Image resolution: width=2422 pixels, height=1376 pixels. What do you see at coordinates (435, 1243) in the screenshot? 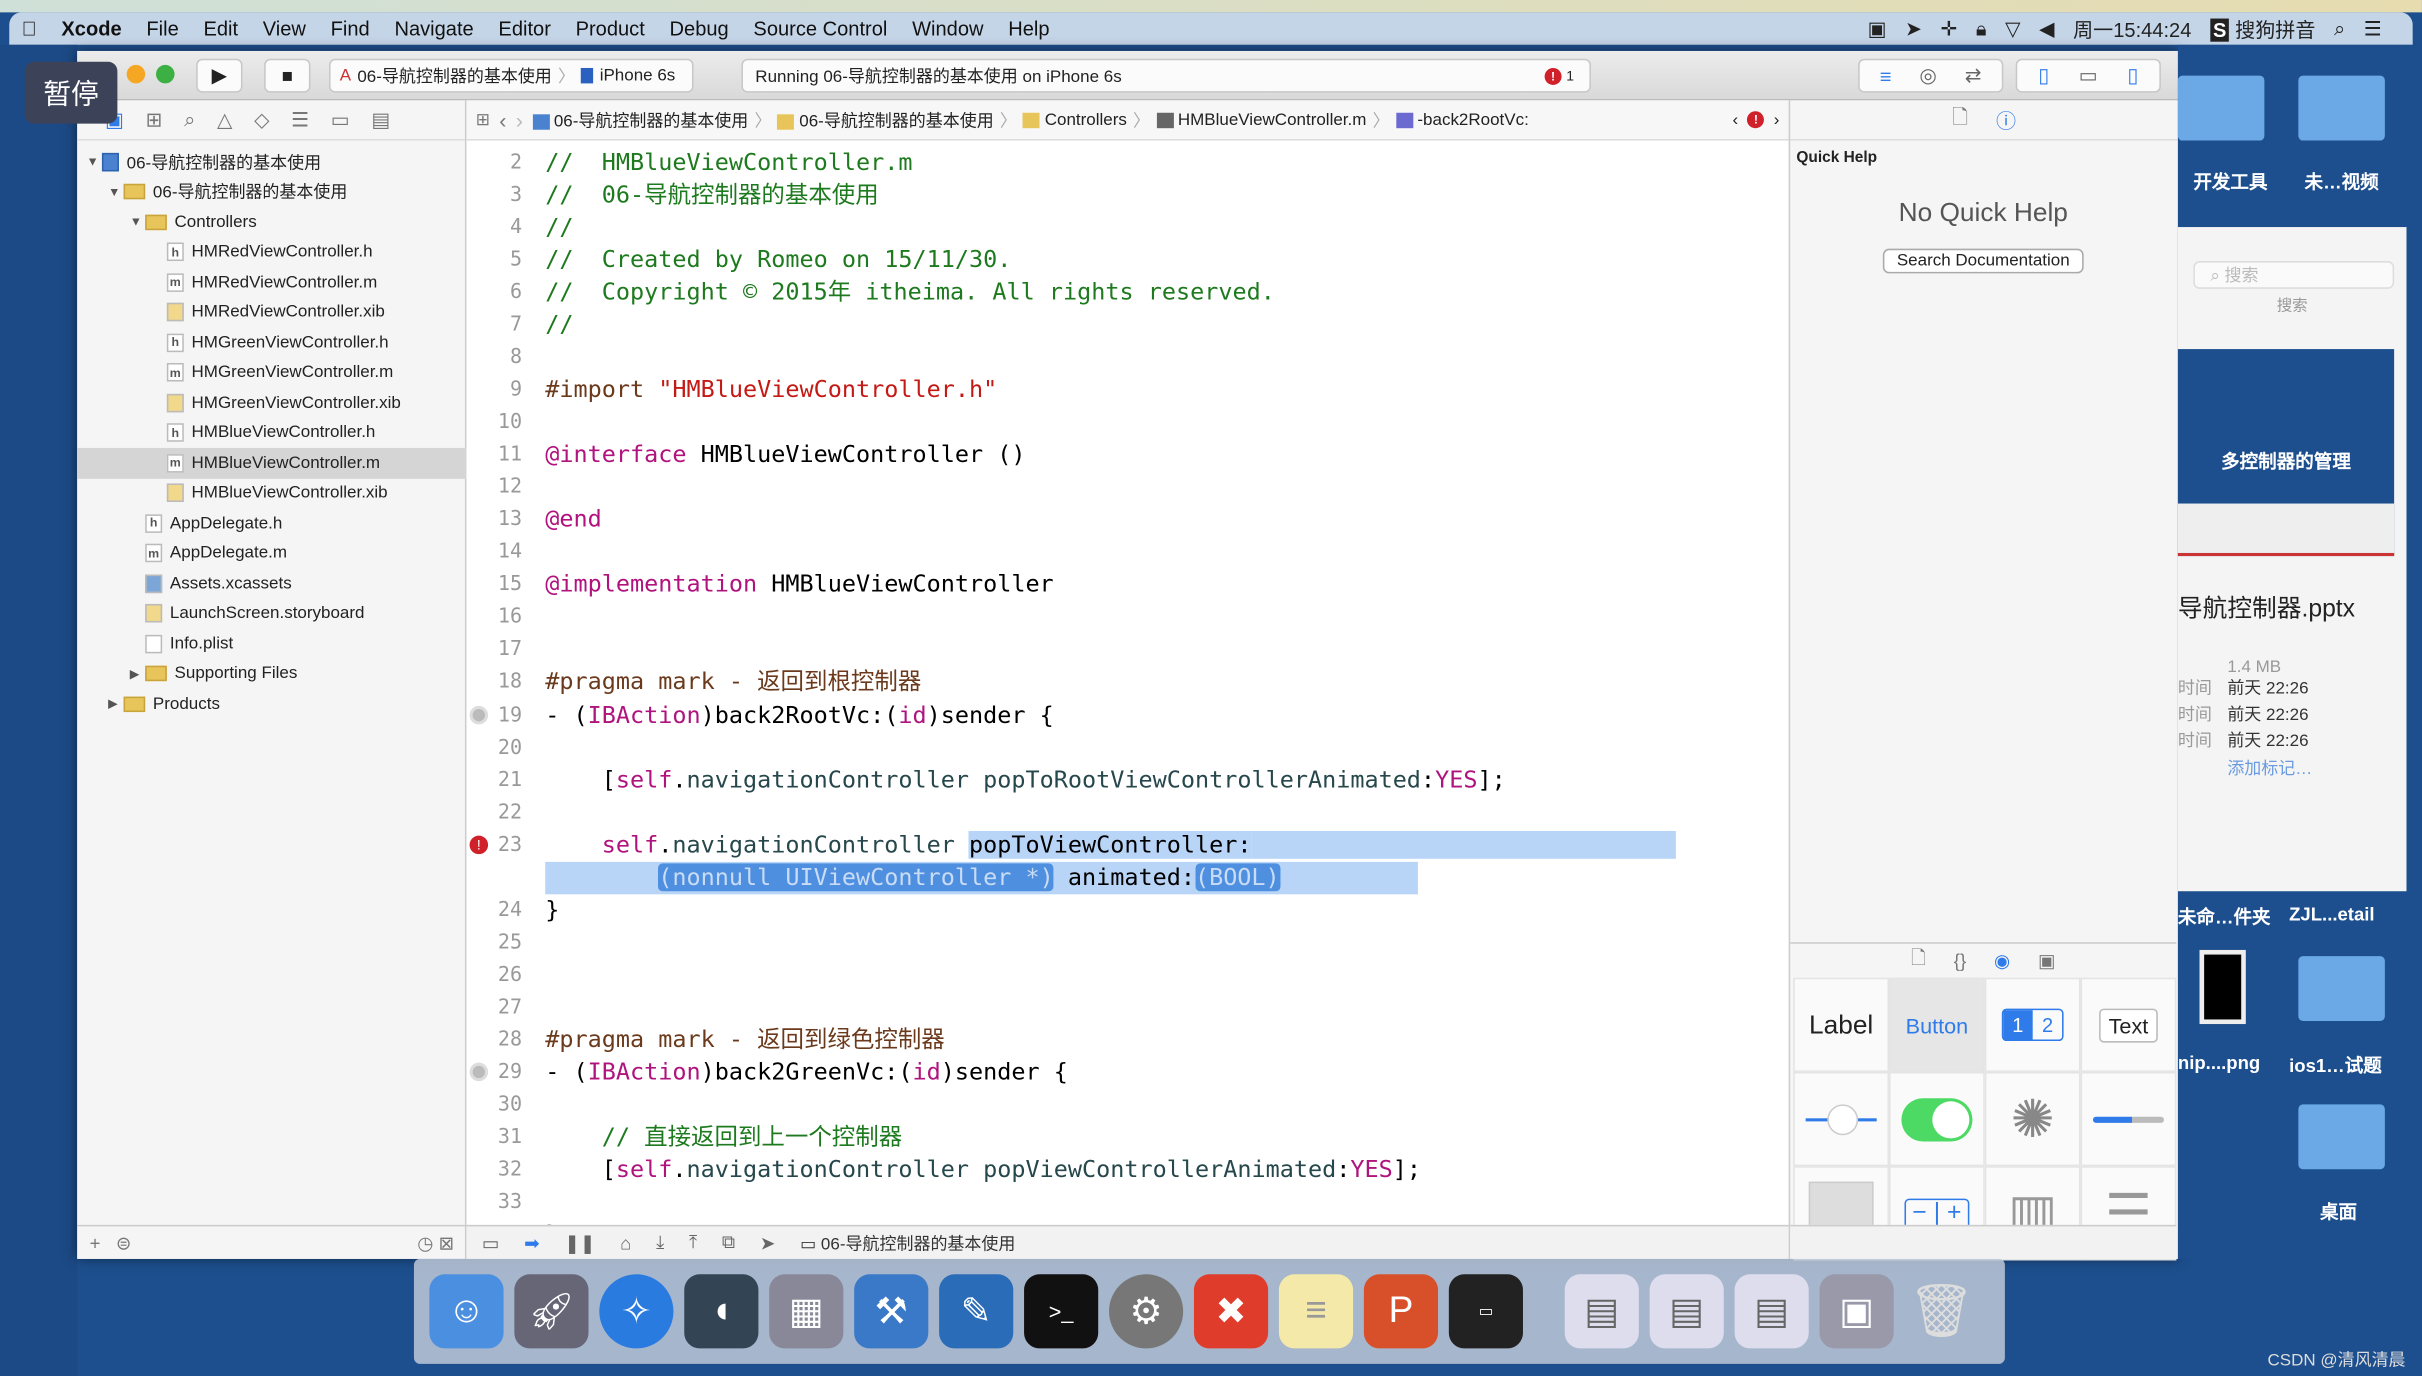
I see `recent-filter-icon: ◷ ⊠` at bounding box center [435, 1243].